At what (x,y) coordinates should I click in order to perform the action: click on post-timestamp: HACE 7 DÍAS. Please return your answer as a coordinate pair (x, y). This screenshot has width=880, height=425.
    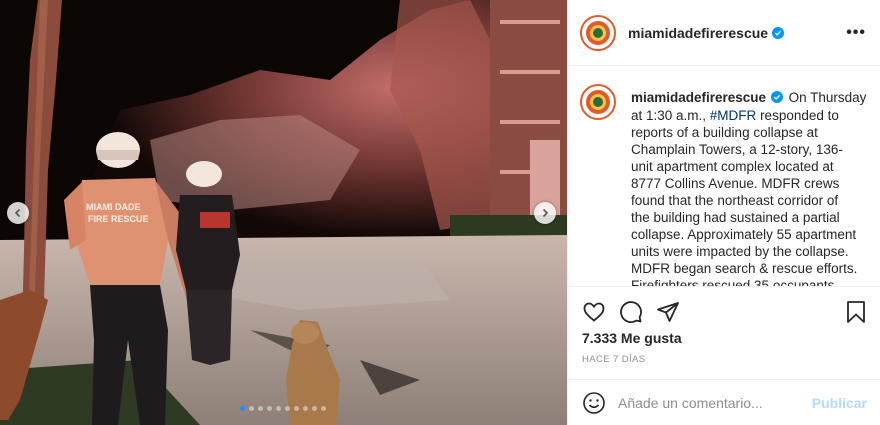
    Looking at the image, I should click on (614, 359).